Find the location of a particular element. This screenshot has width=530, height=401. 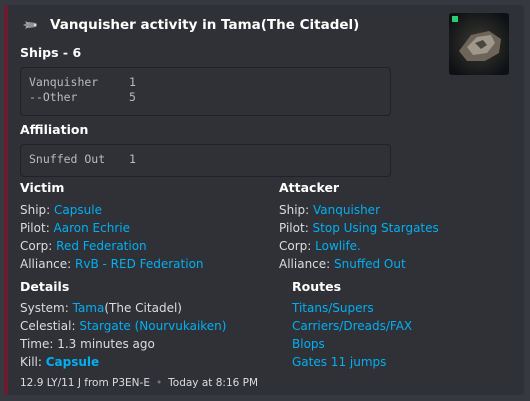

details-system-line: System: Tama(The Citadel) is located at coordinates (101, 308).